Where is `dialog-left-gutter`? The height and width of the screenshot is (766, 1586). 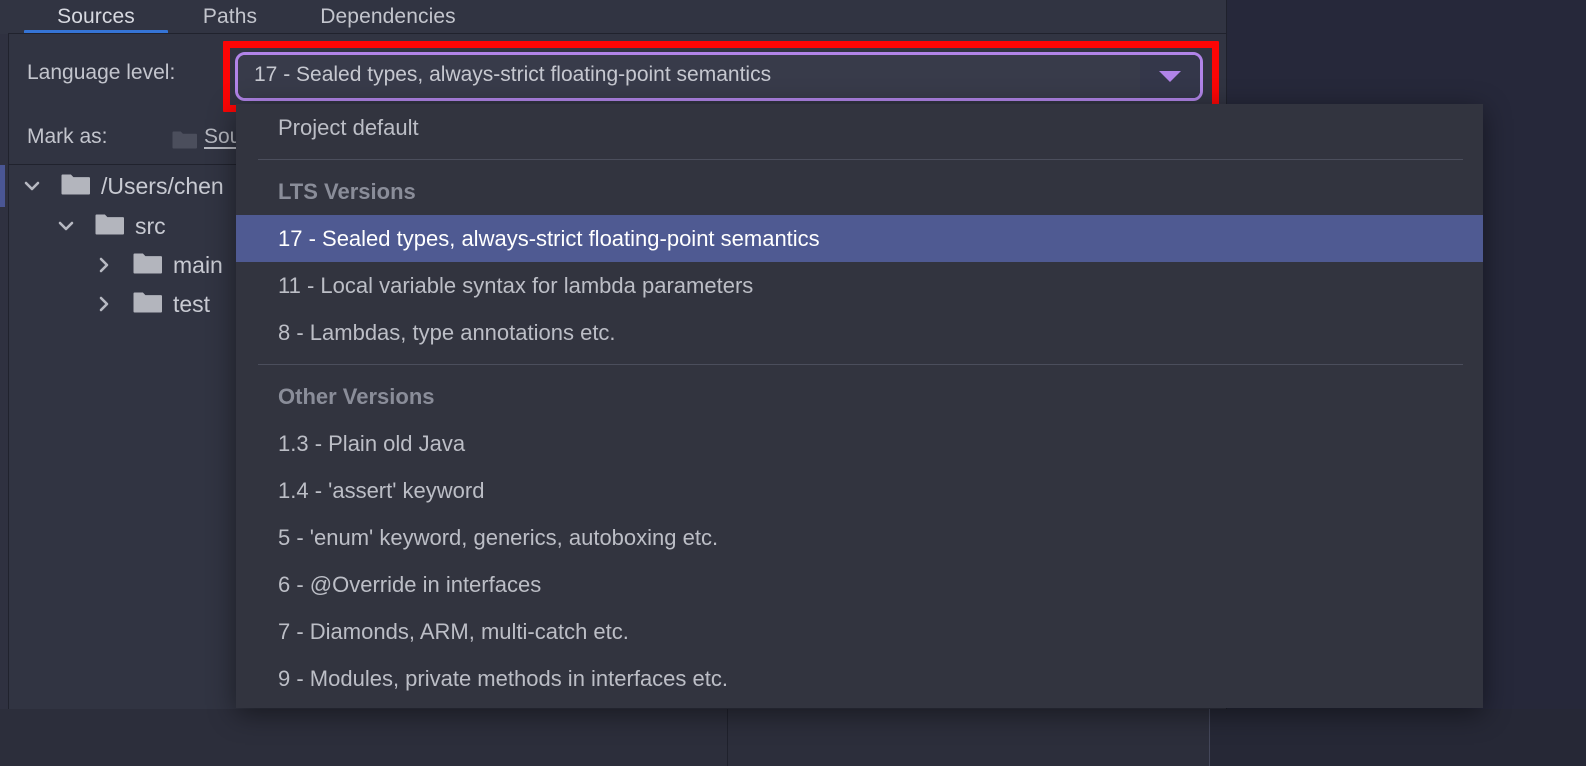 dialog-left-gutter is located at coordinates (4, 369).